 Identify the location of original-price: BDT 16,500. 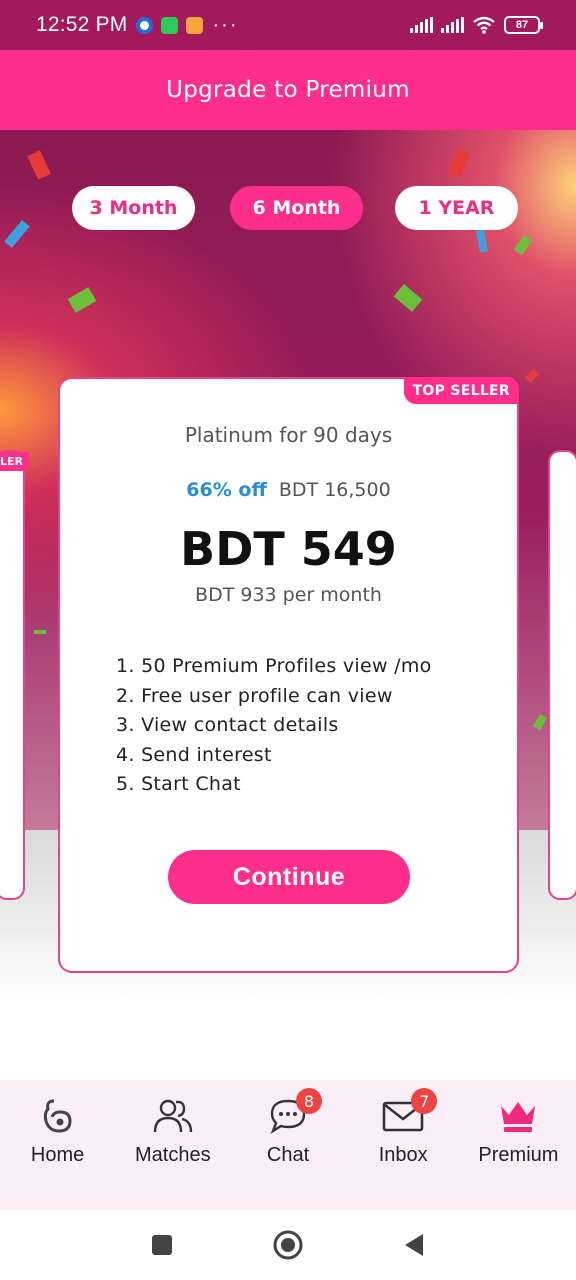
(334, 490).